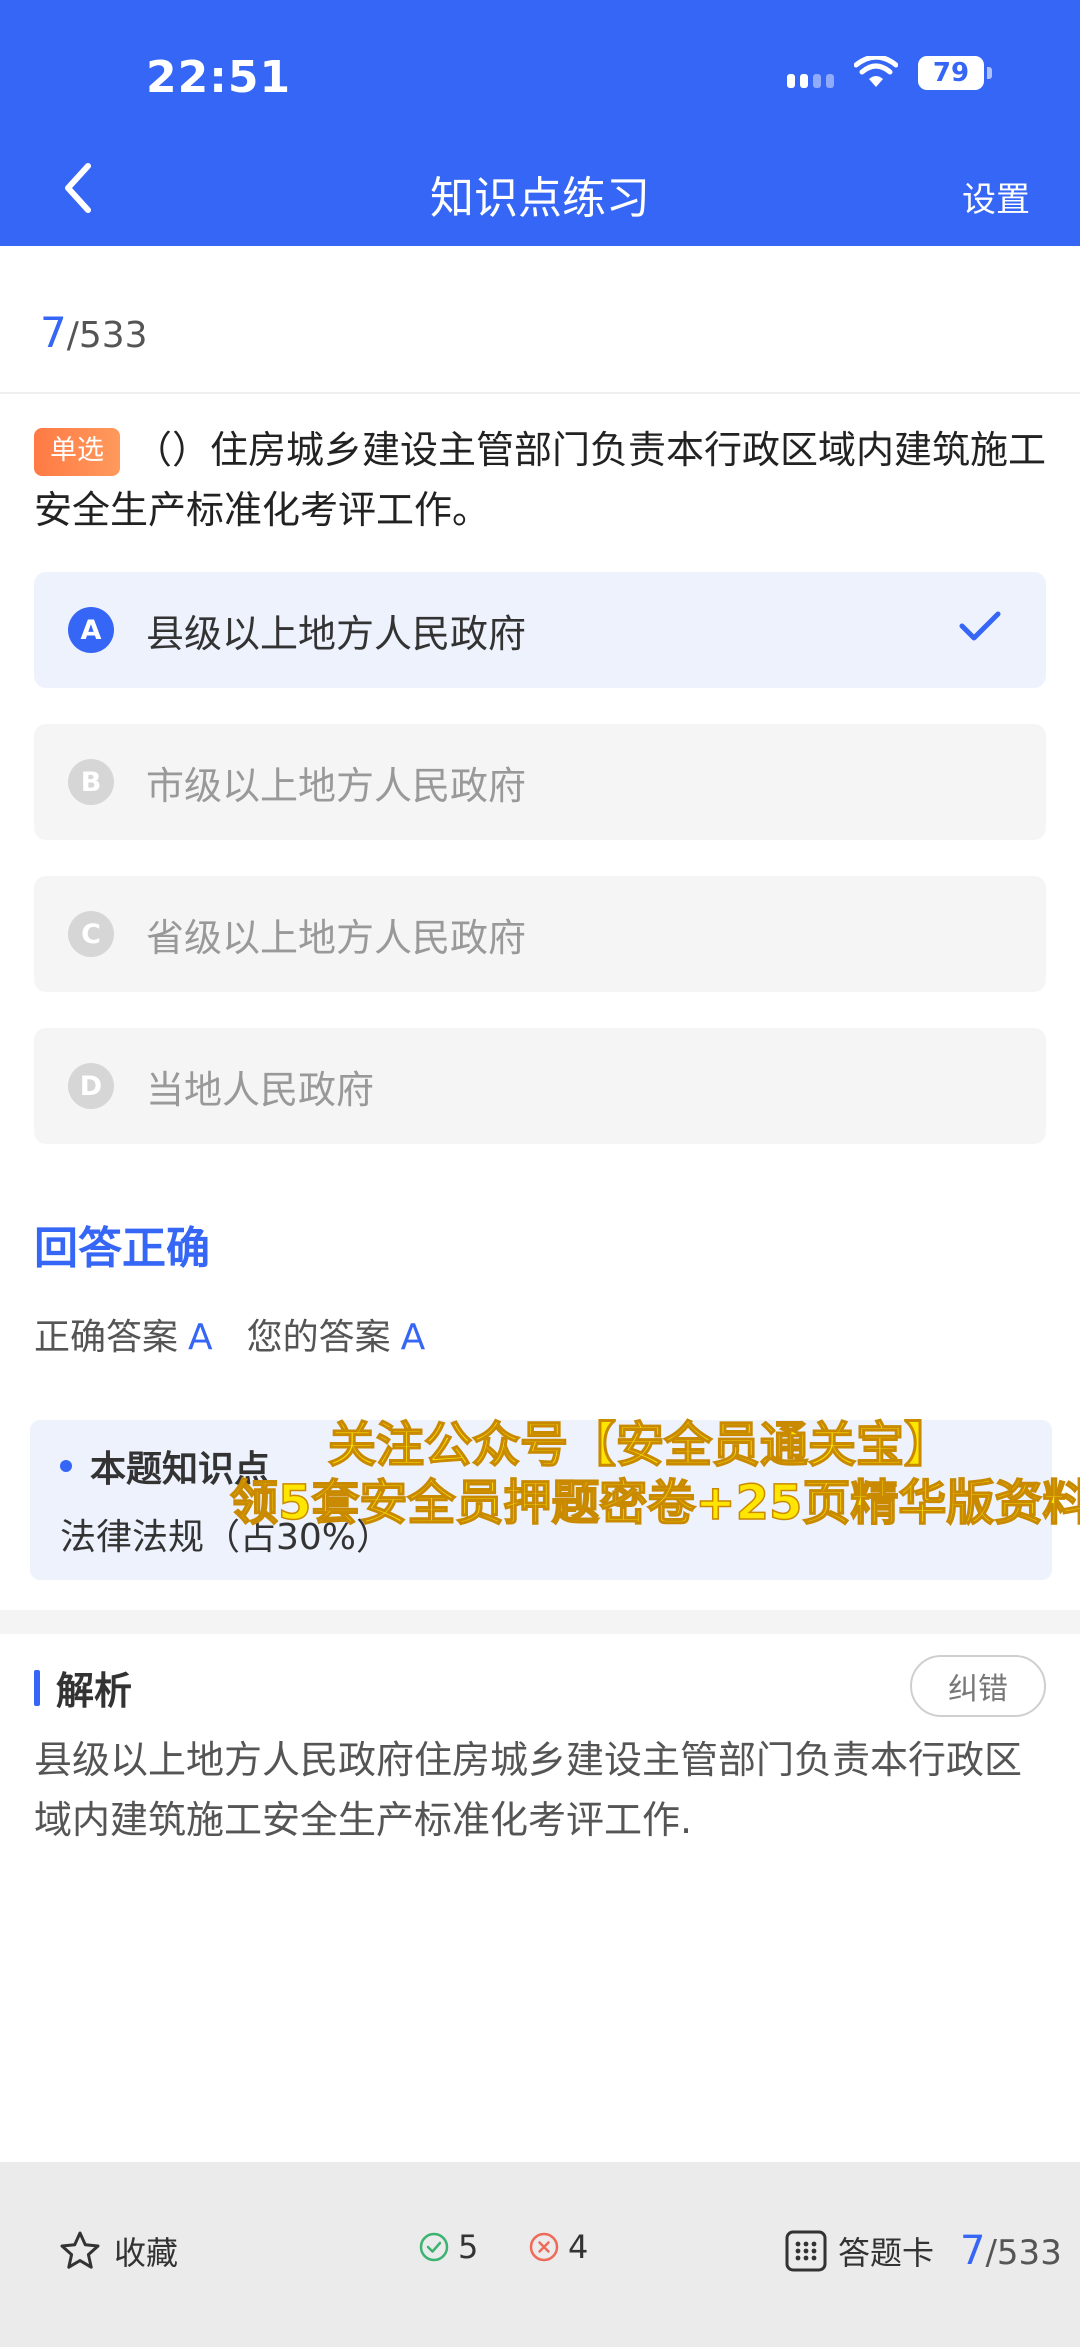 This screenshot has height=2347, width=1080. Describe the element at coordinates (91, 1086) in the screenshot. I see `option-letter: D` at that location.